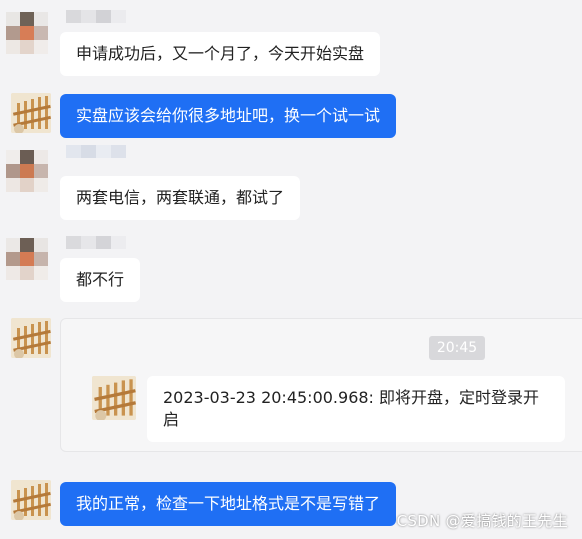 This screenshot has height=539, width=582. I want to click on message-bubble: 两套电信，两套联通，都试了, so click(180, 198).